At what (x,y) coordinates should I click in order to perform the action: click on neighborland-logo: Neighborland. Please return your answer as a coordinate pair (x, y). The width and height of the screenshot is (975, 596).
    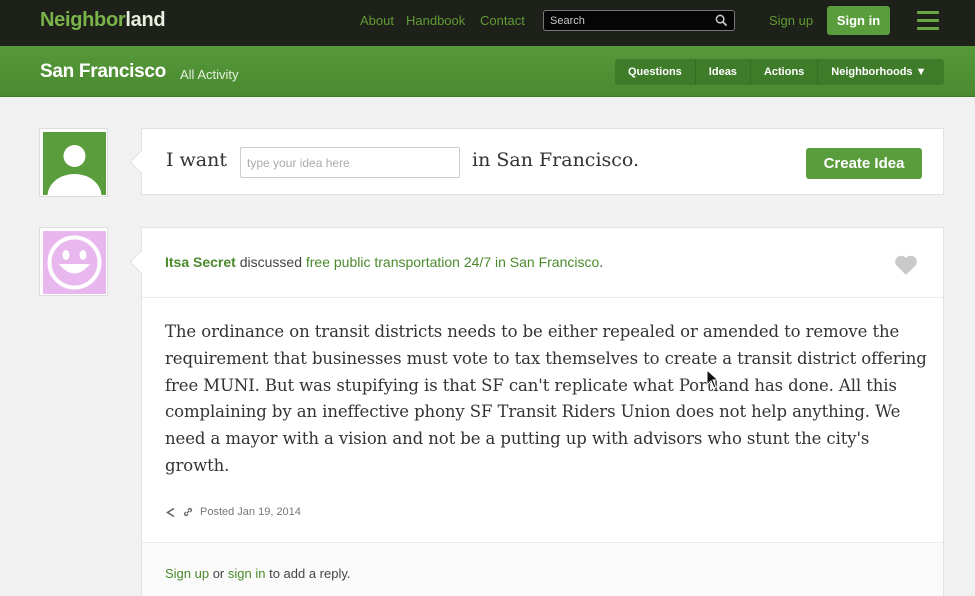
    Looking at the image, I should click on (103, 20).